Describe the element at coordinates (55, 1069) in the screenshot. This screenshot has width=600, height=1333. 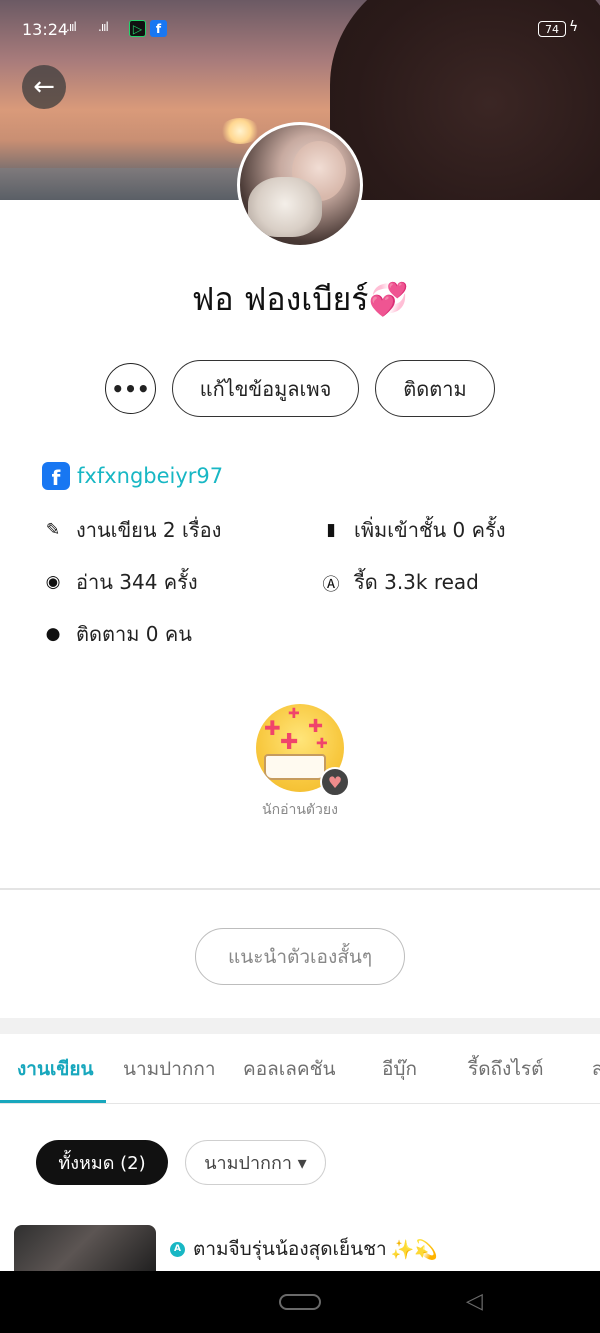
I see `tab-works: งานเขียน` at that location.